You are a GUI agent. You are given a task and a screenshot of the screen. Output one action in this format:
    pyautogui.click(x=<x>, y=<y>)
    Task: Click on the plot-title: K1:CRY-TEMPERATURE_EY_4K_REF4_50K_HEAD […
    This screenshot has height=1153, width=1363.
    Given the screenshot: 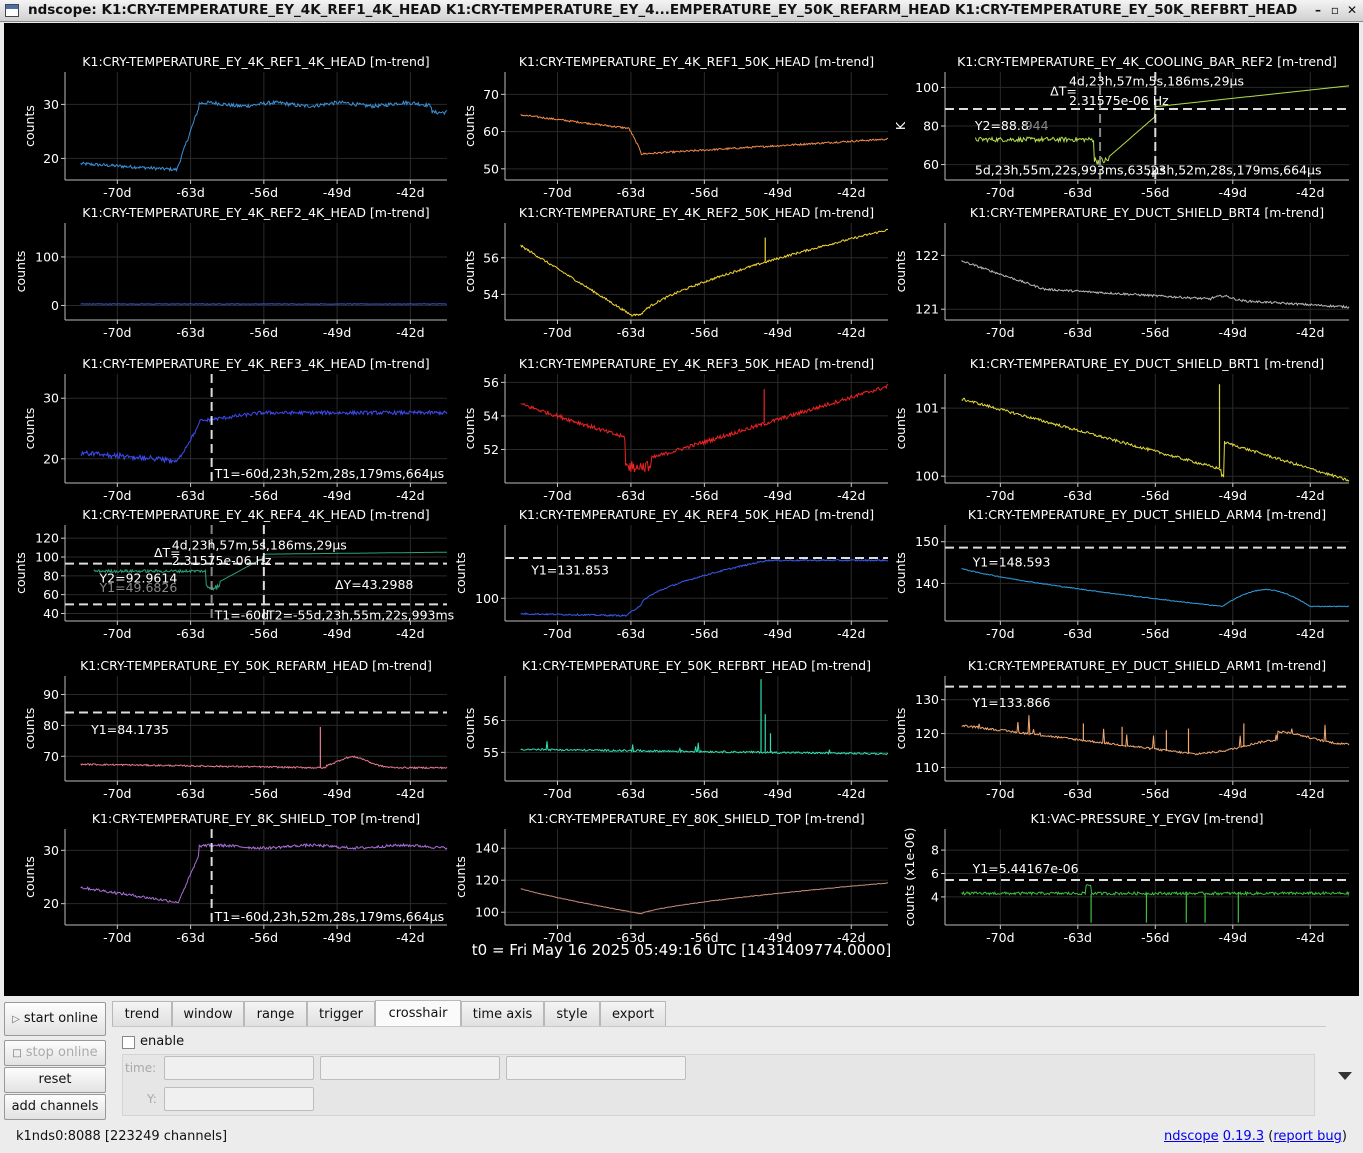 What is the action you would take?
    pyautogui.click(x=696, y=514)
    